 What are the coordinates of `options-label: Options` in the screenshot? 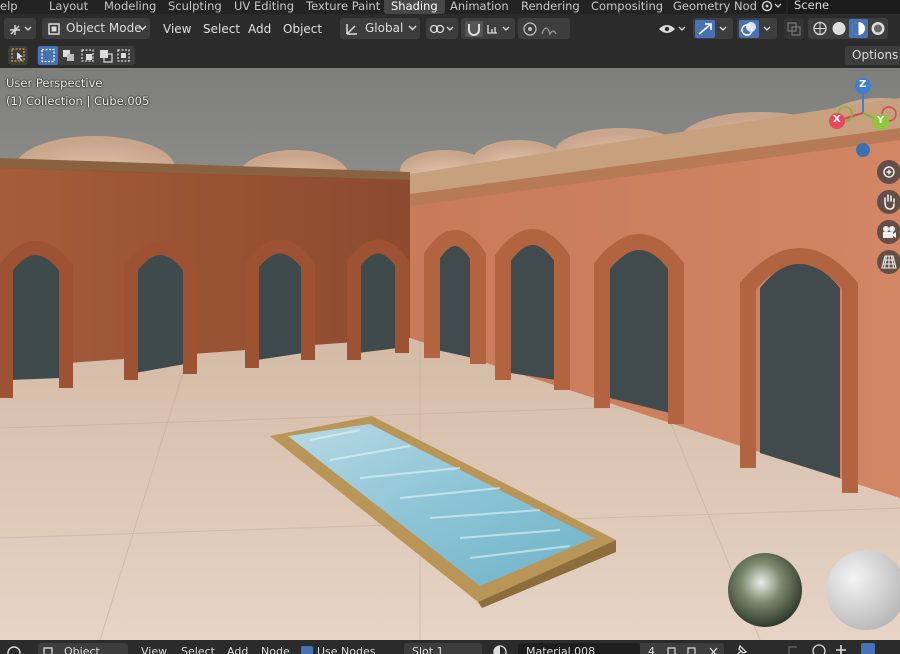 It's located at (875, 55).